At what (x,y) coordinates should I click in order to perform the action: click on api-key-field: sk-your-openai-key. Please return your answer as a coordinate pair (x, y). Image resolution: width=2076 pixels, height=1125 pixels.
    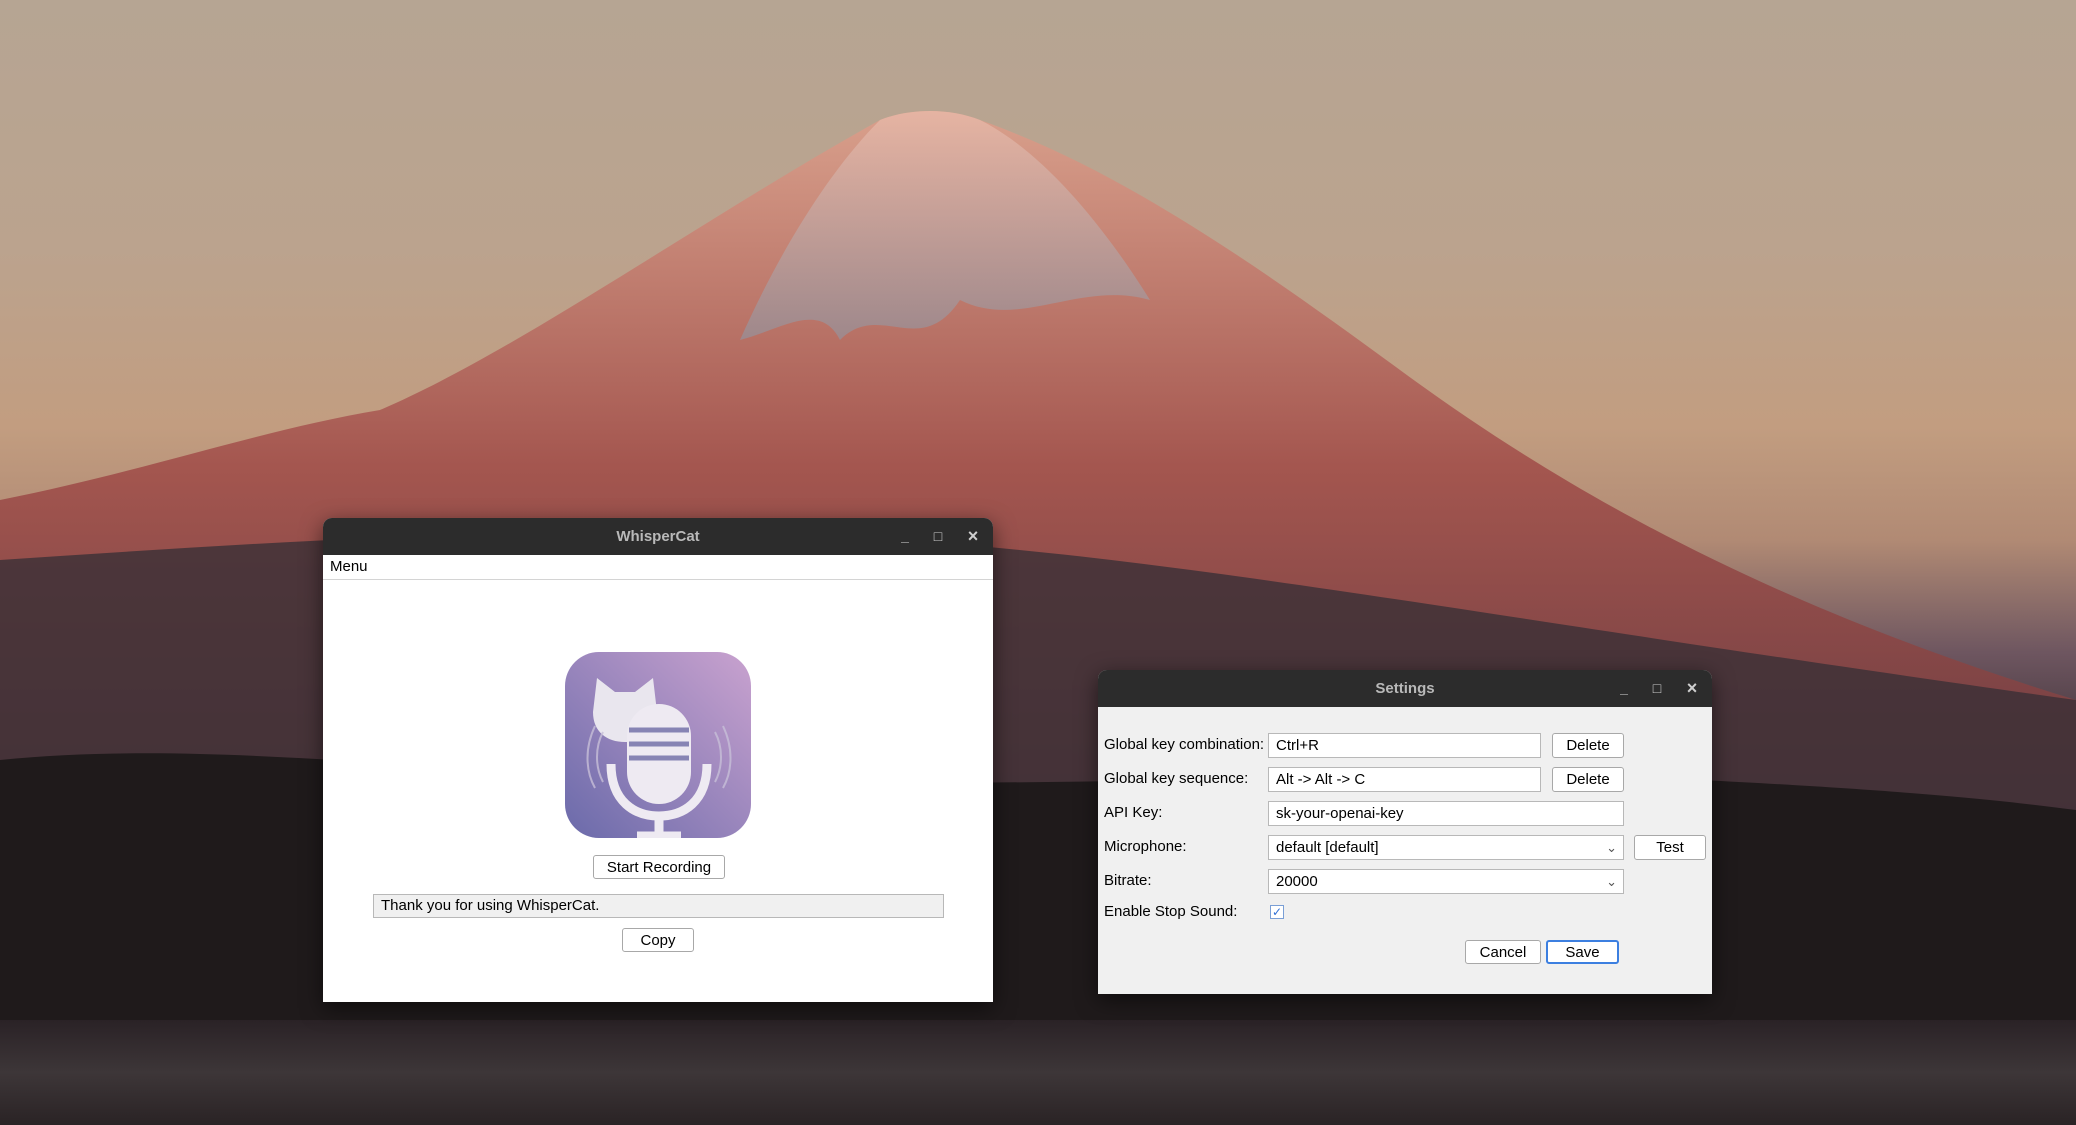
    Looking at the image, I should click on (1446, 813).